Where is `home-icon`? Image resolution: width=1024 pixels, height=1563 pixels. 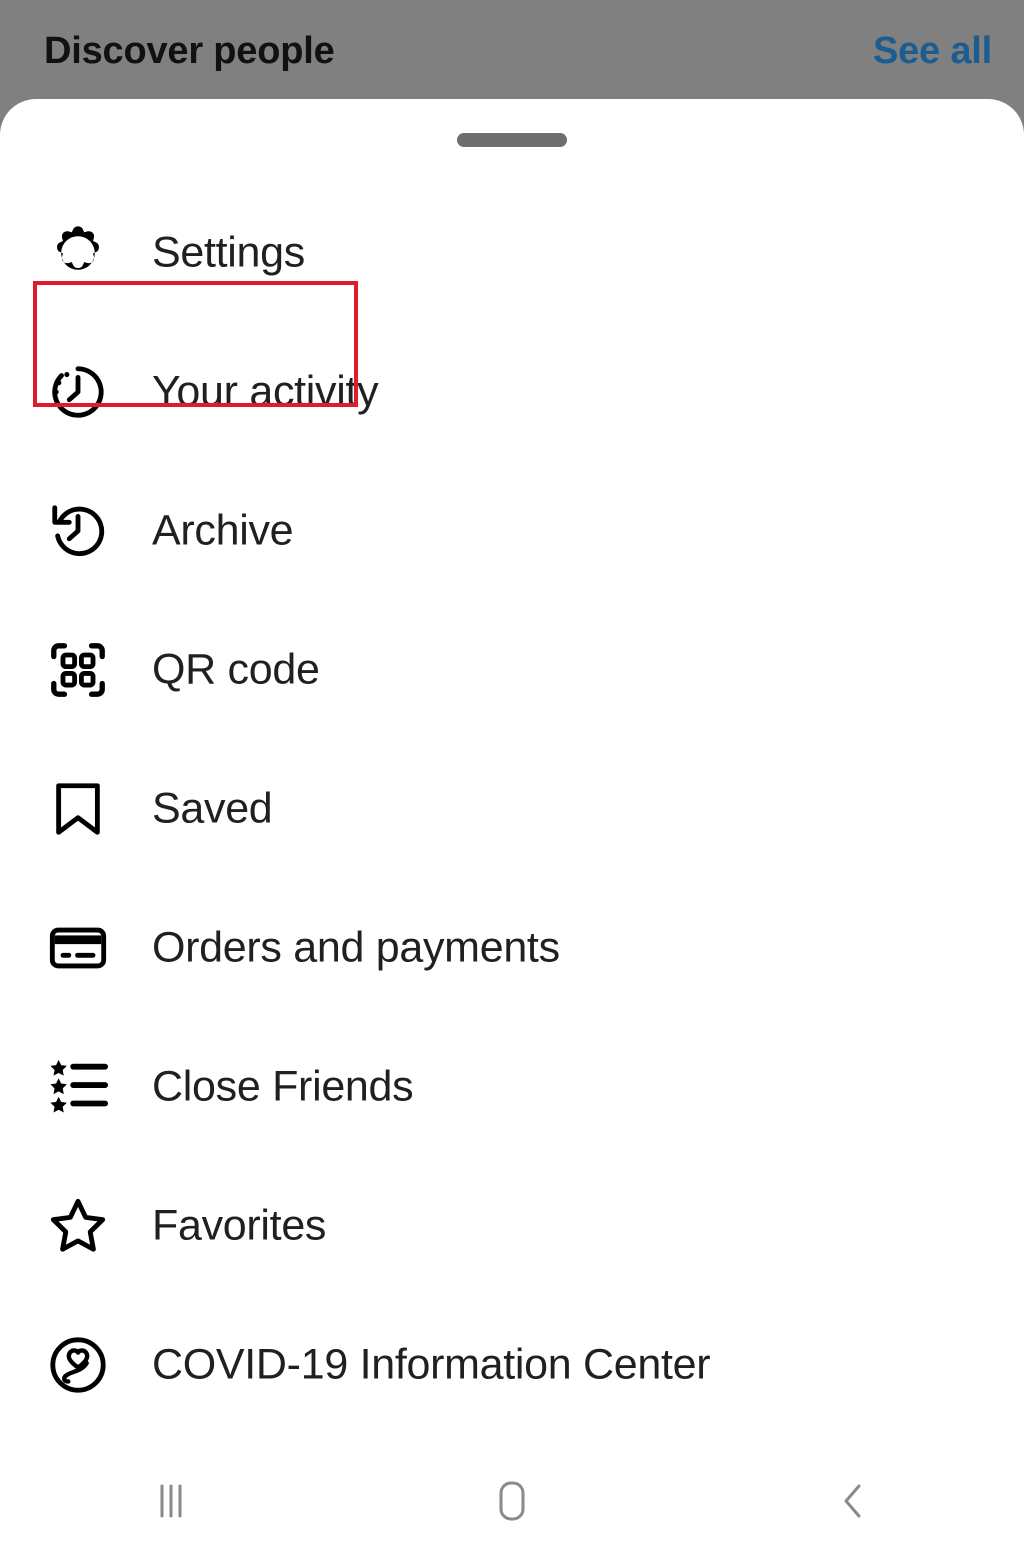
home-icon is located at coordinates (512, 1501).